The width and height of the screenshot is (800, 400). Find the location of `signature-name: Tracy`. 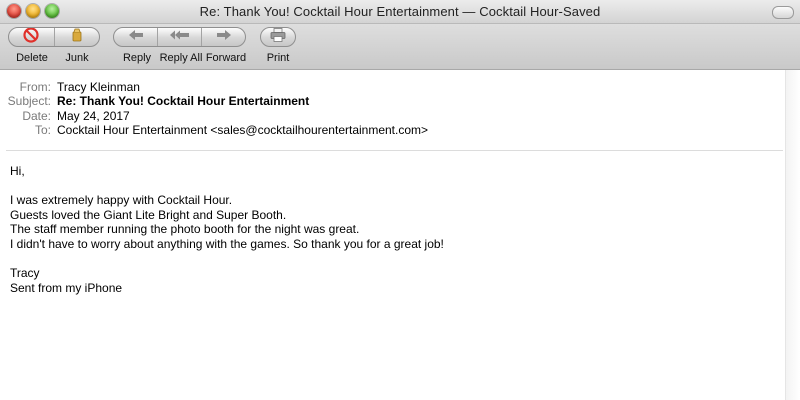

signature-name: Tracy is located at coordinates (25, 273).